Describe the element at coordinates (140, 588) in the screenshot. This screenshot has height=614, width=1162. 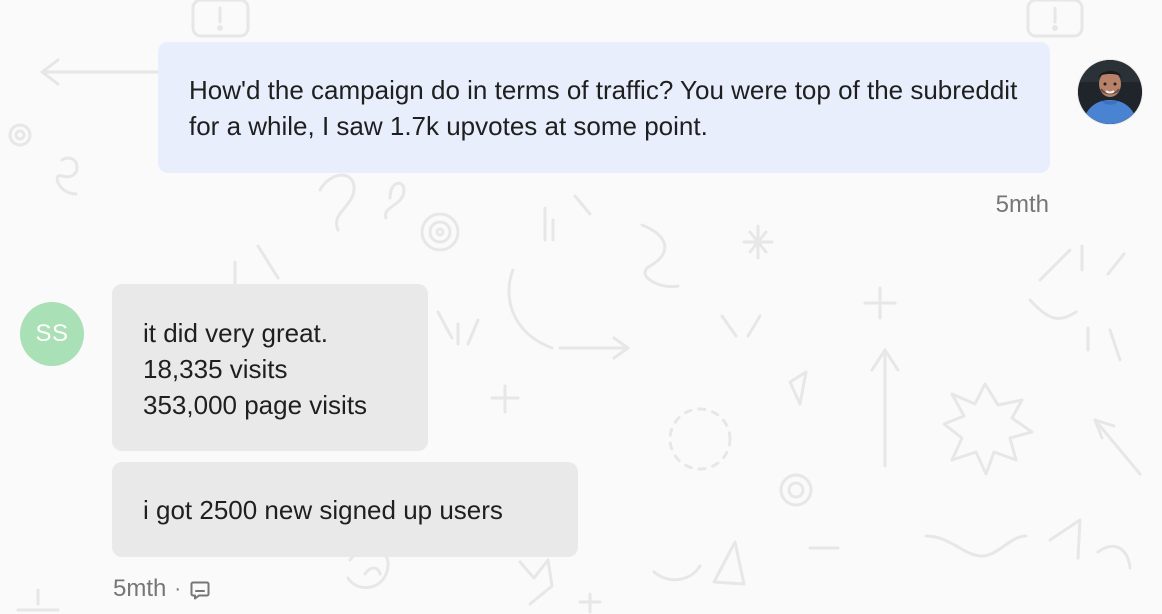
I see `incoming-message-timestamp: 5mth` at that location.